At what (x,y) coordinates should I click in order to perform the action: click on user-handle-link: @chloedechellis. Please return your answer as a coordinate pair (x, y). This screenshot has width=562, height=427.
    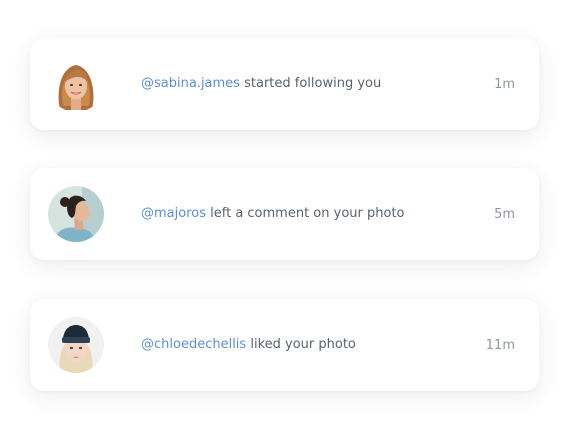
    Looking at the image, I should click on (193, 344).